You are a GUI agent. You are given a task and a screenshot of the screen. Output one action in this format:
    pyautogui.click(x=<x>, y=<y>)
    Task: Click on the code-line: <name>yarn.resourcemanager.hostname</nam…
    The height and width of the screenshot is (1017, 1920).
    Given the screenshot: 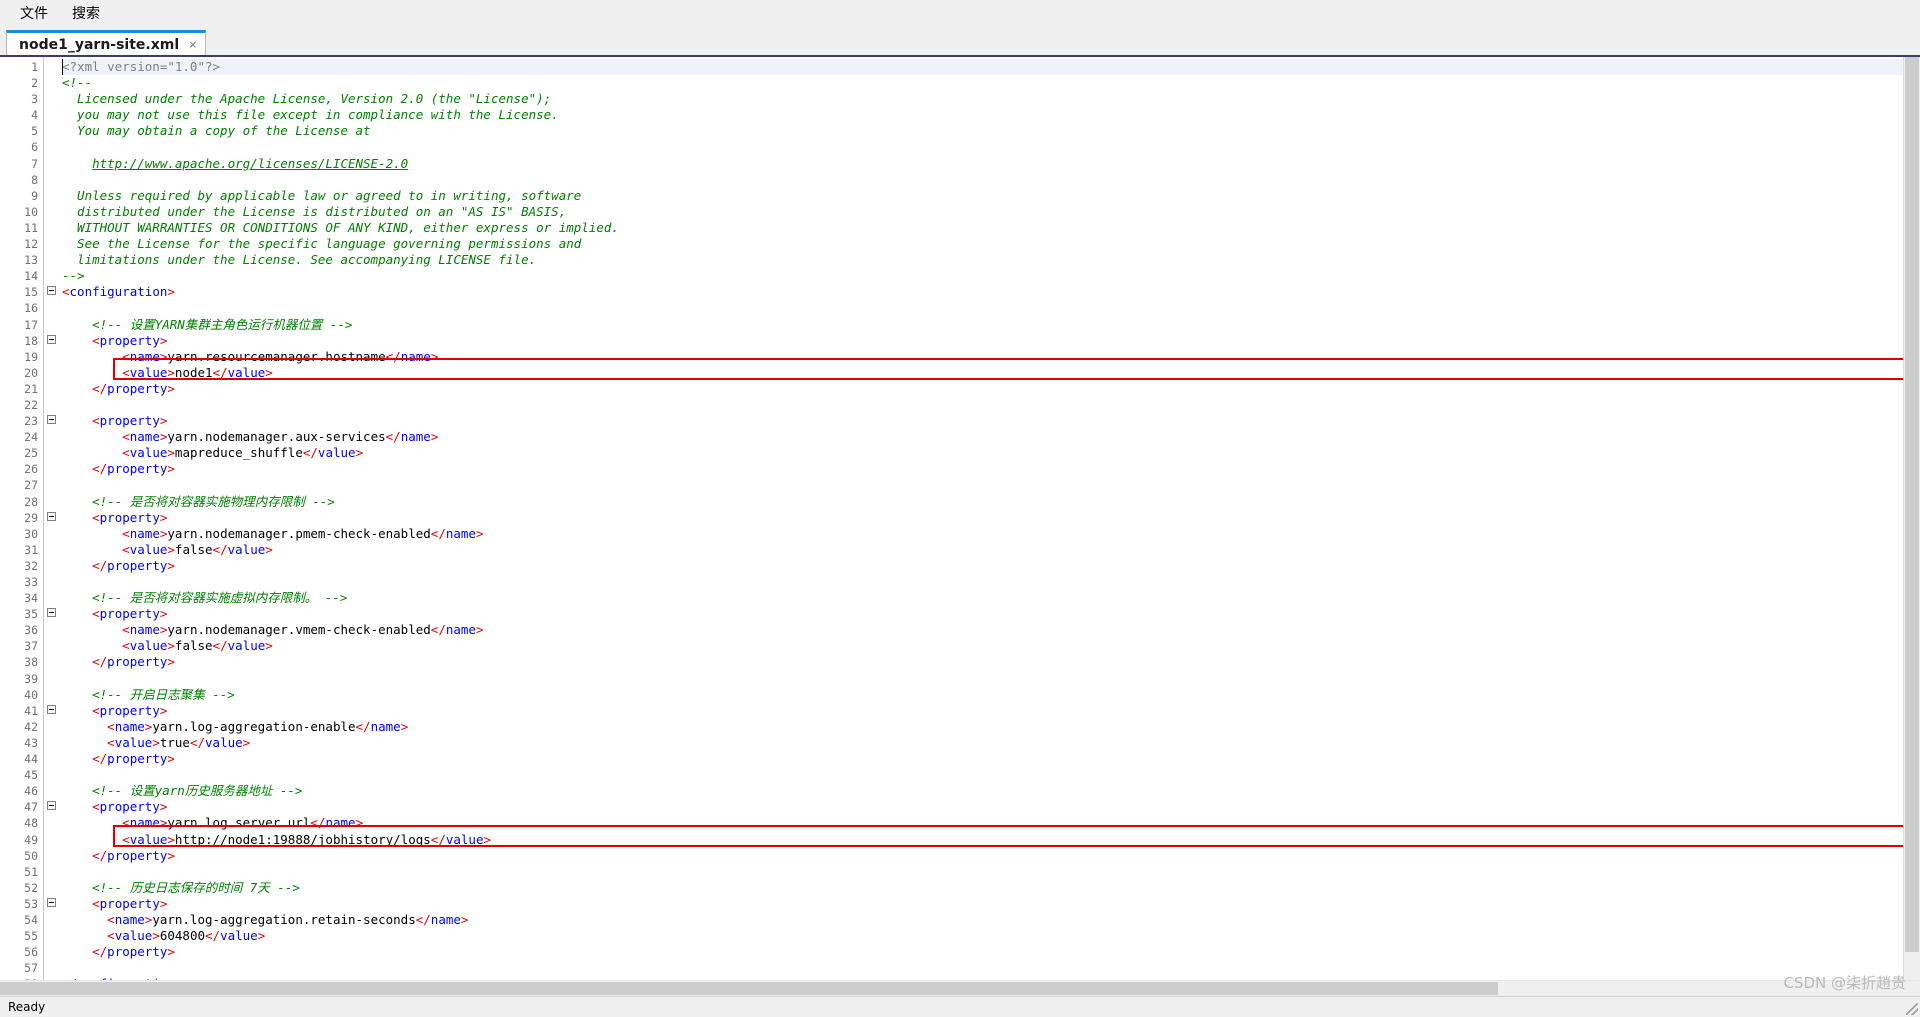 What is the action you would take?
    pyautogui.click(x=982, y=357)
    